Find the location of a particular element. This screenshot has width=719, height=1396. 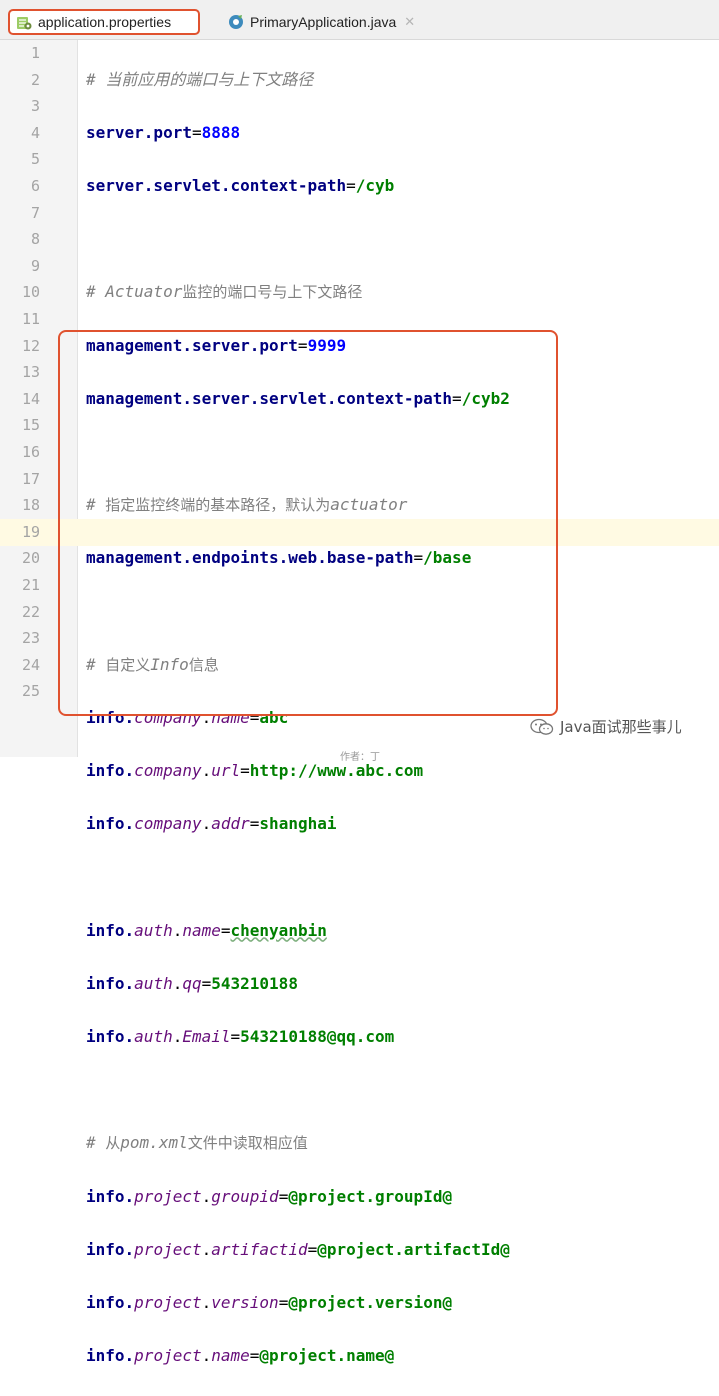

tab-application-properties: application.properties is located at coordinates (104, 22).